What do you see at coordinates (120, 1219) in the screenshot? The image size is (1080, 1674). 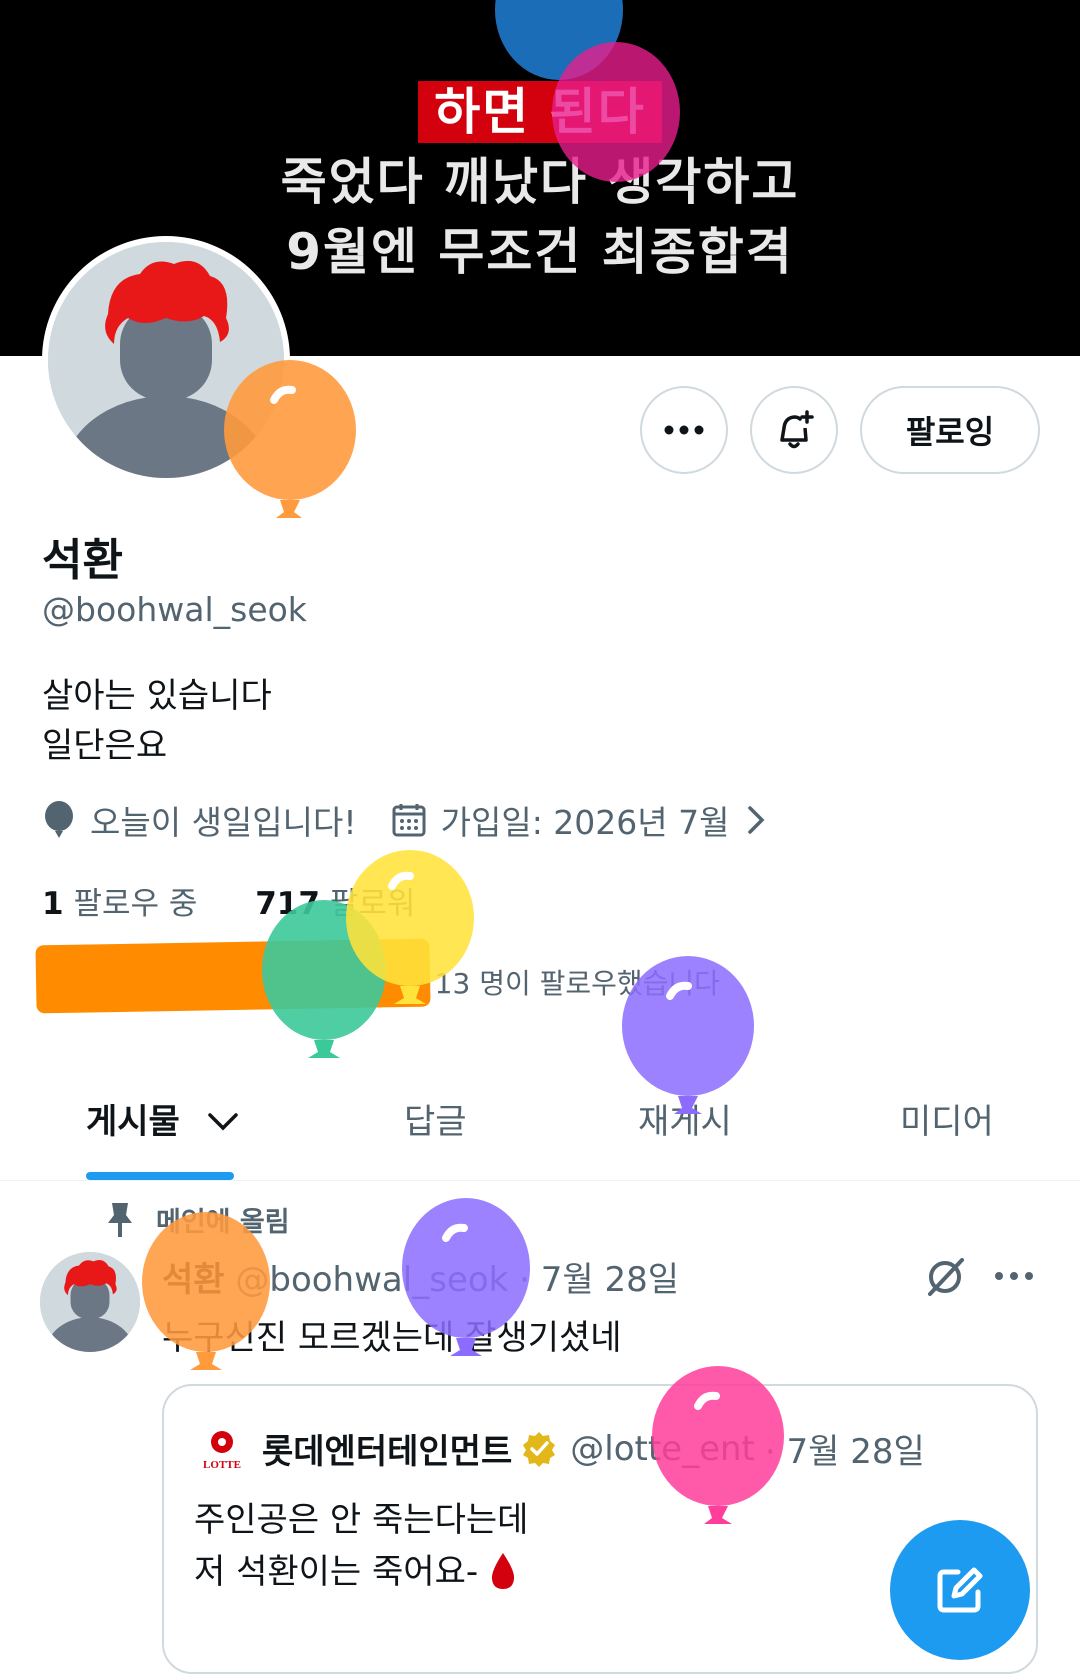 I see `pin-icon` at bounding box center [120, 1219].